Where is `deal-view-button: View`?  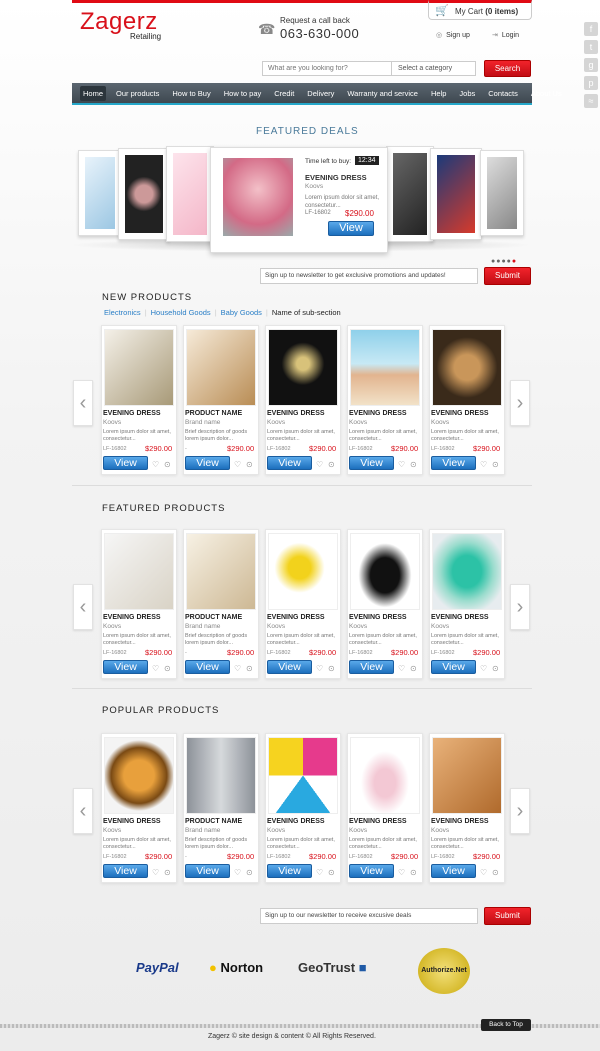
deal-view-button: View is located at coordinates (351, 228).